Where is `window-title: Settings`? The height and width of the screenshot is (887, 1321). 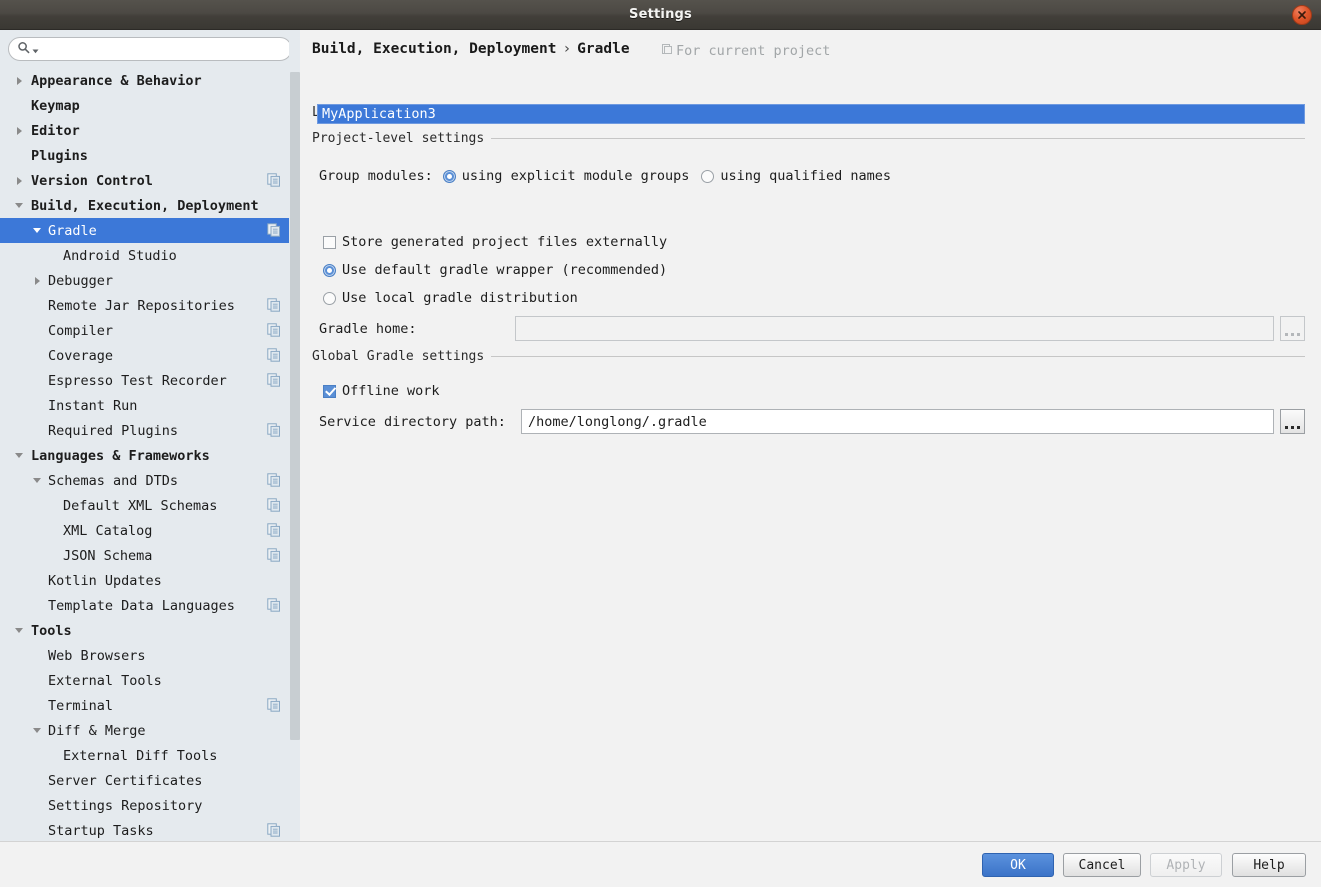 window-title: Settings is located at coordinates (660, 14).